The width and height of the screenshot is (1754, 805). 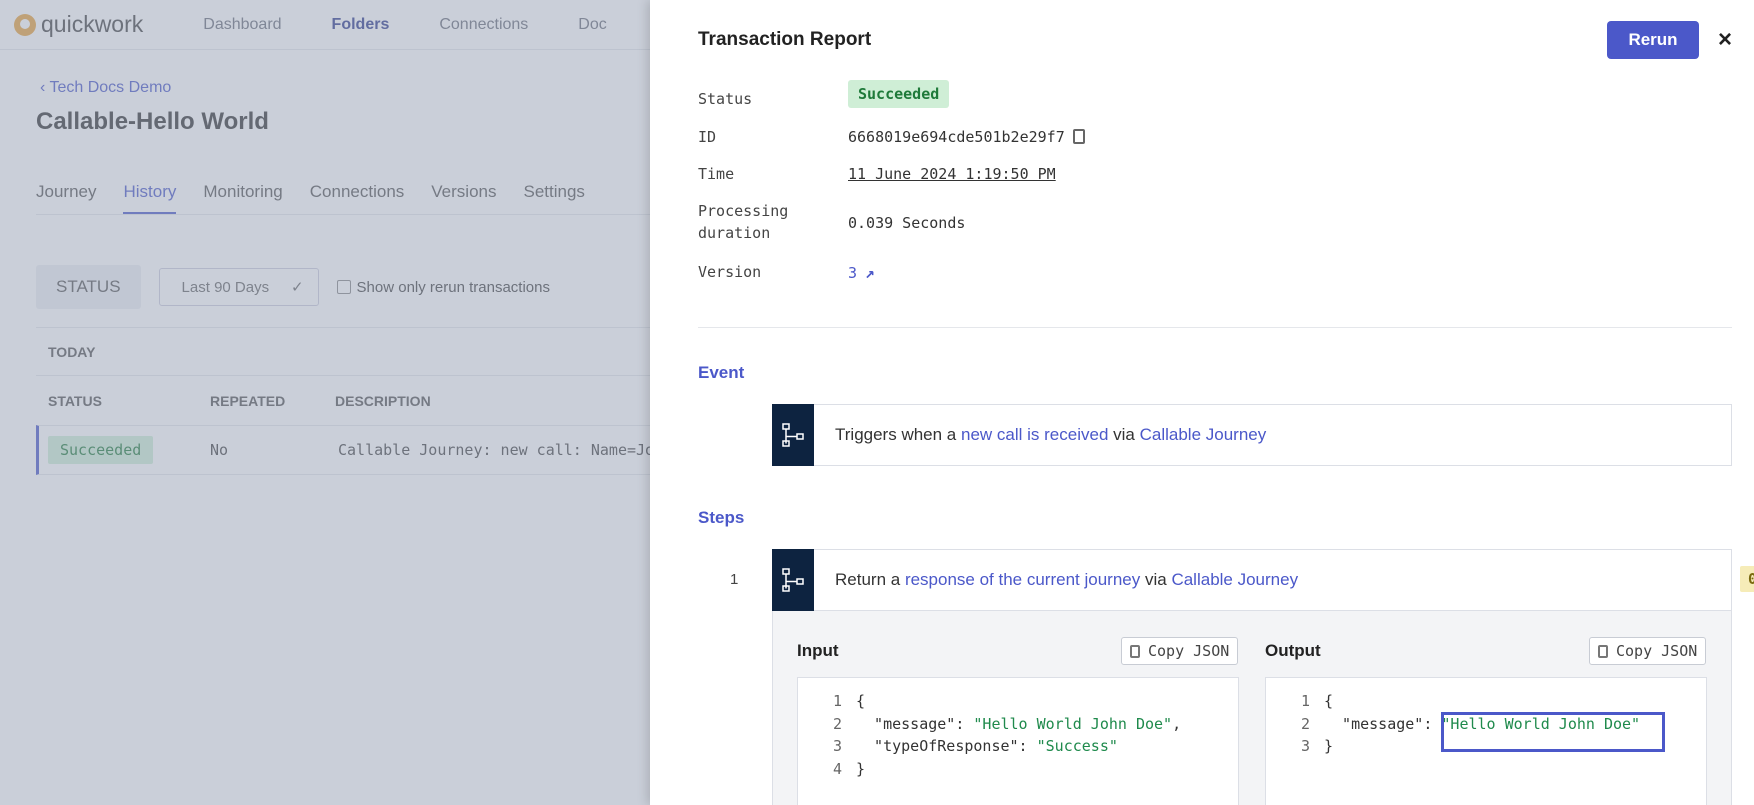 What do you see at coordinates (721, 517) in the screenshot?
I see `steps-section-label: Steps` at bounding box center [721, 517].